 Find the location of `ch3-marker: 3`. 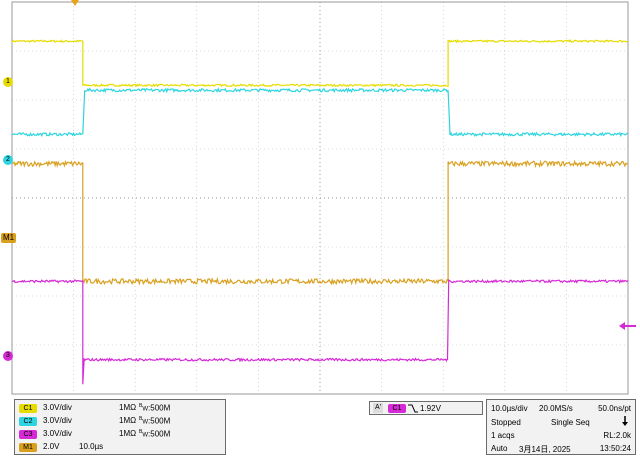

ch3-marker: 3 is located at coordinates (8, 356).